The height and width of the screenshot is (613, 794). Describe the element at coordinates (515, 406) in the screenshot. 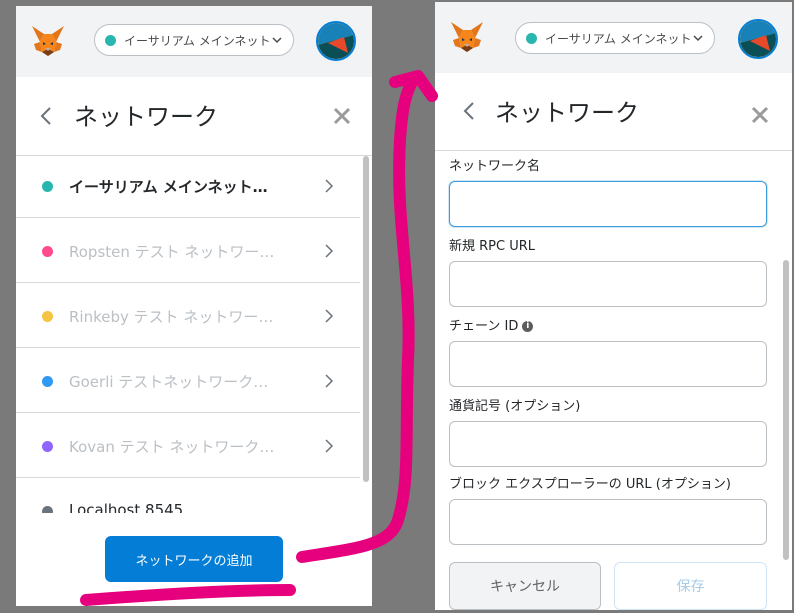

I see `currency-symbol-label: 通貨記号 (オプション)` at that location.